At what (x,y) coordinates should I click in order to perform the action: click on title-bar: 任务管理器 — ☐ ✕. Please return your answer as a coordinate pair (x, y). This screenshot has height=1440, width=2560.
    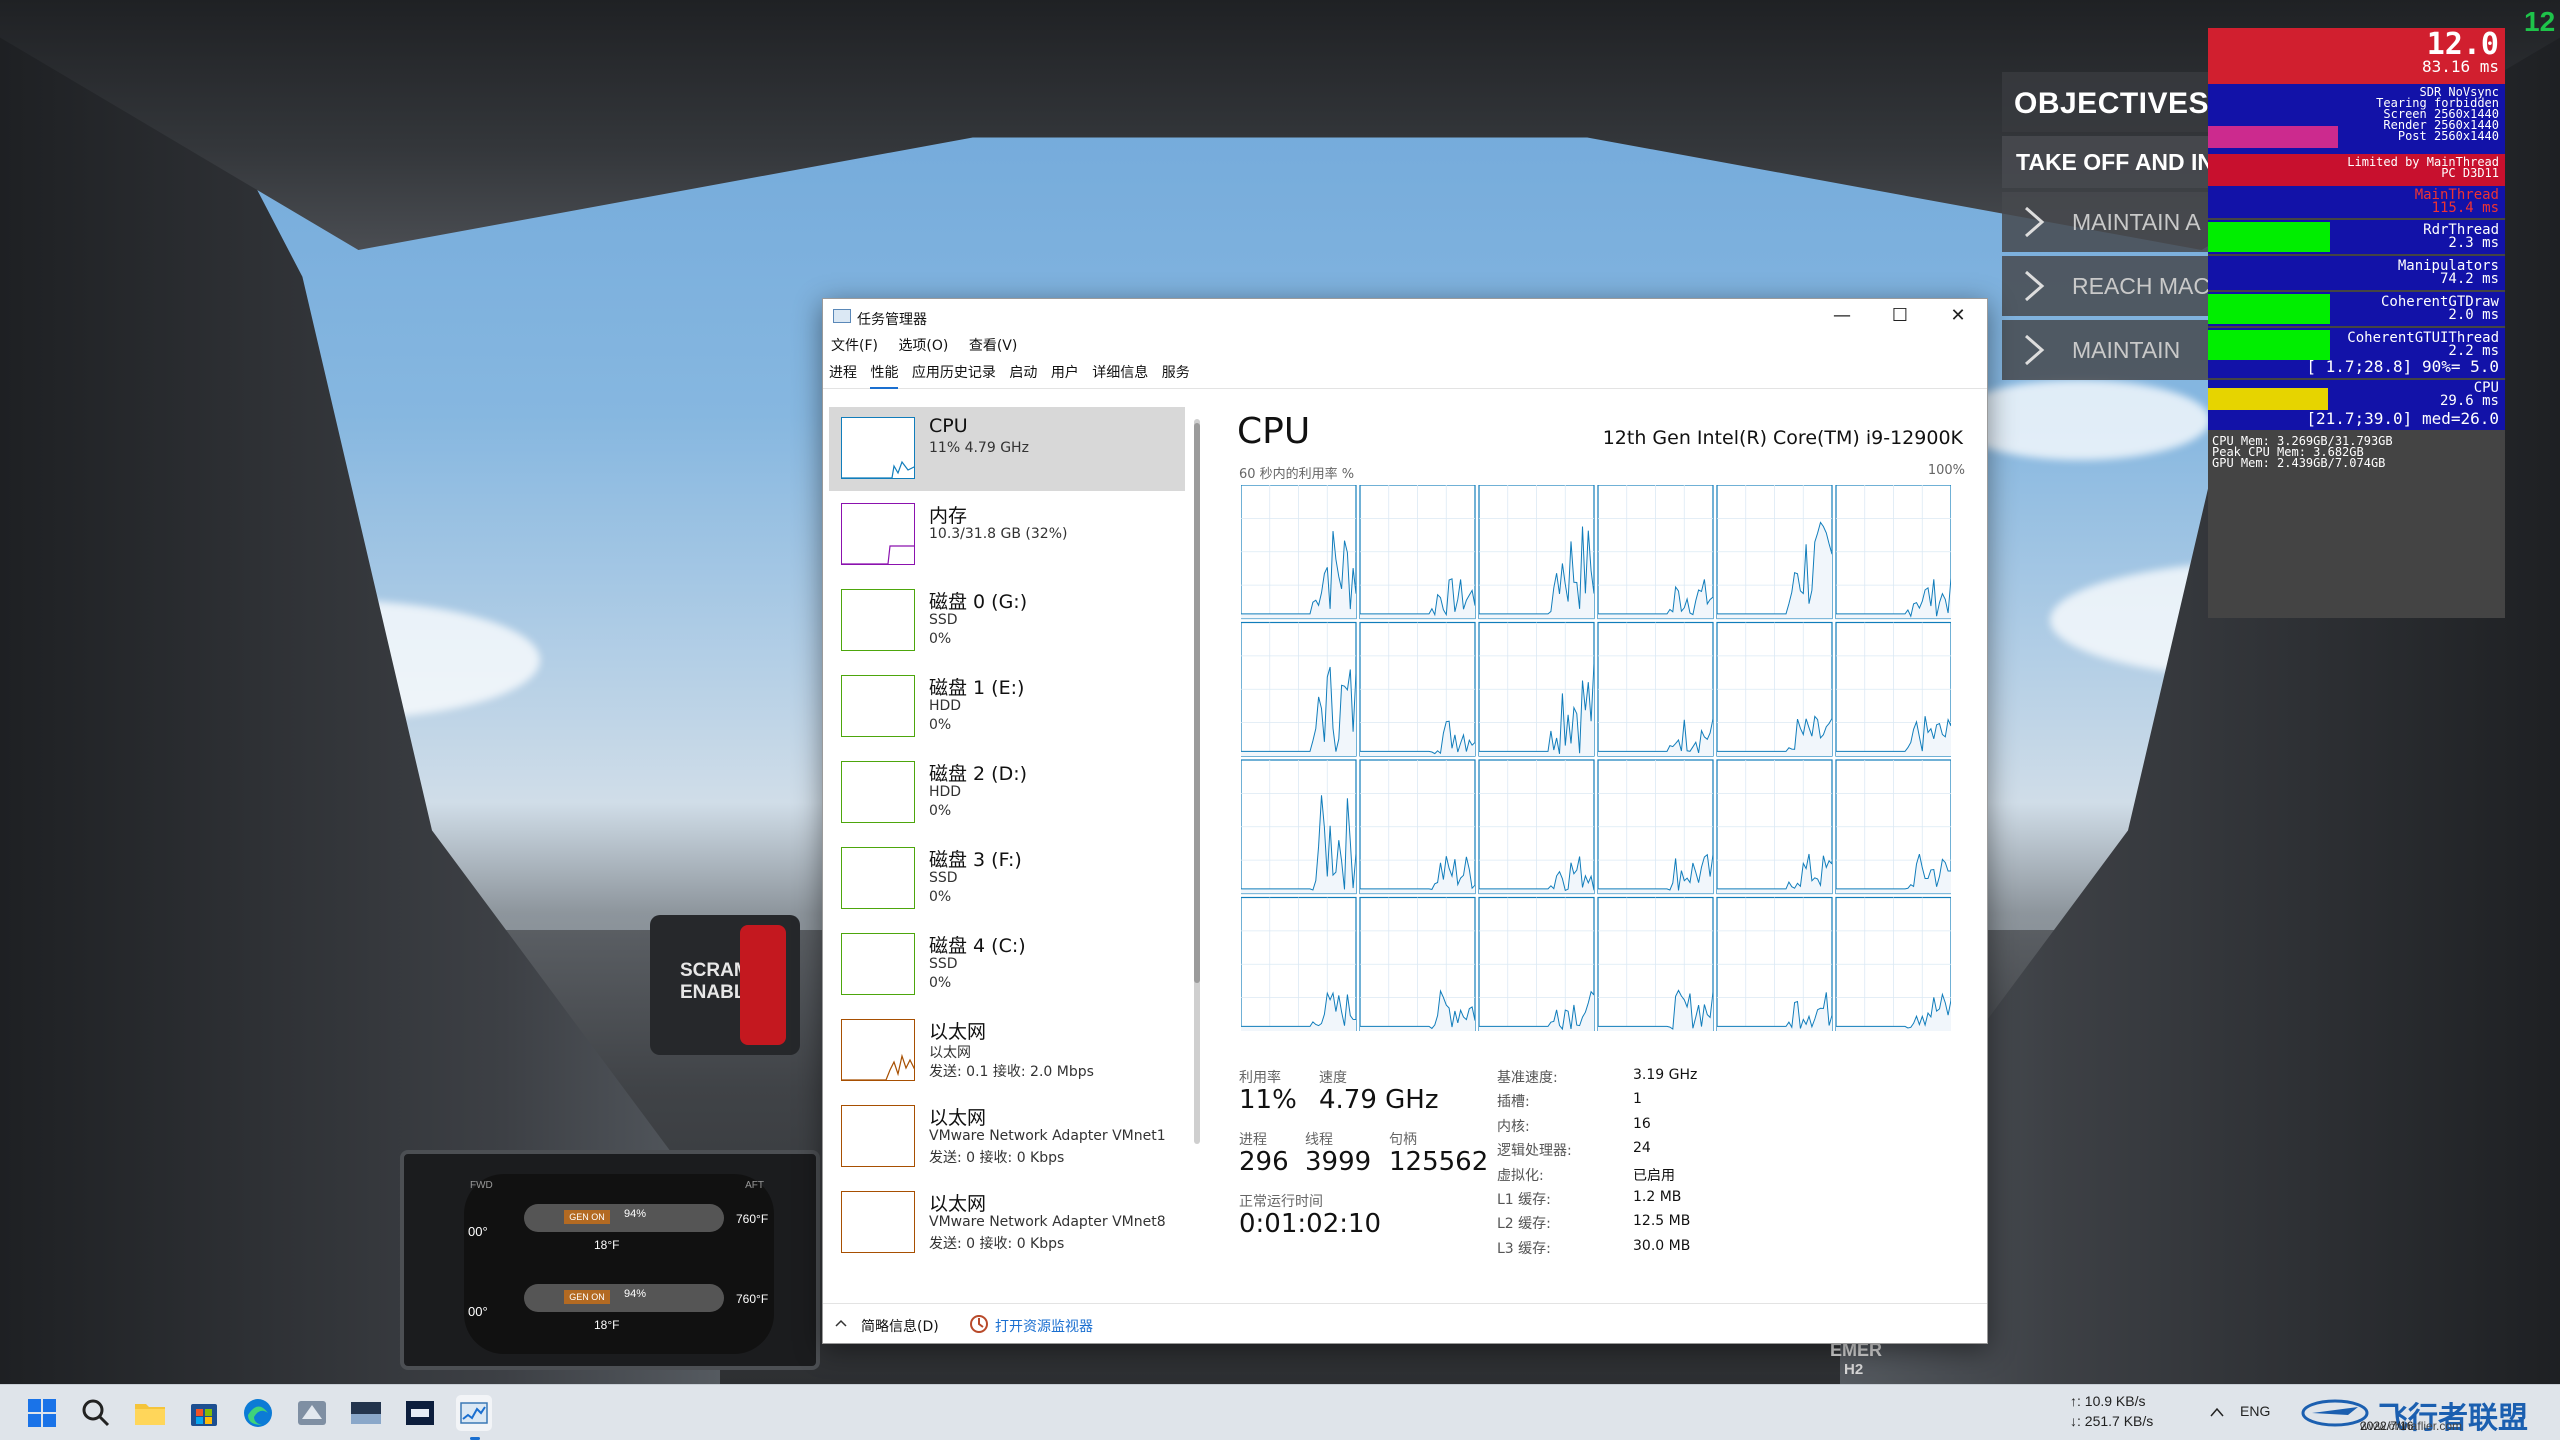
    Looking at the image, I should click on (1405, 317).